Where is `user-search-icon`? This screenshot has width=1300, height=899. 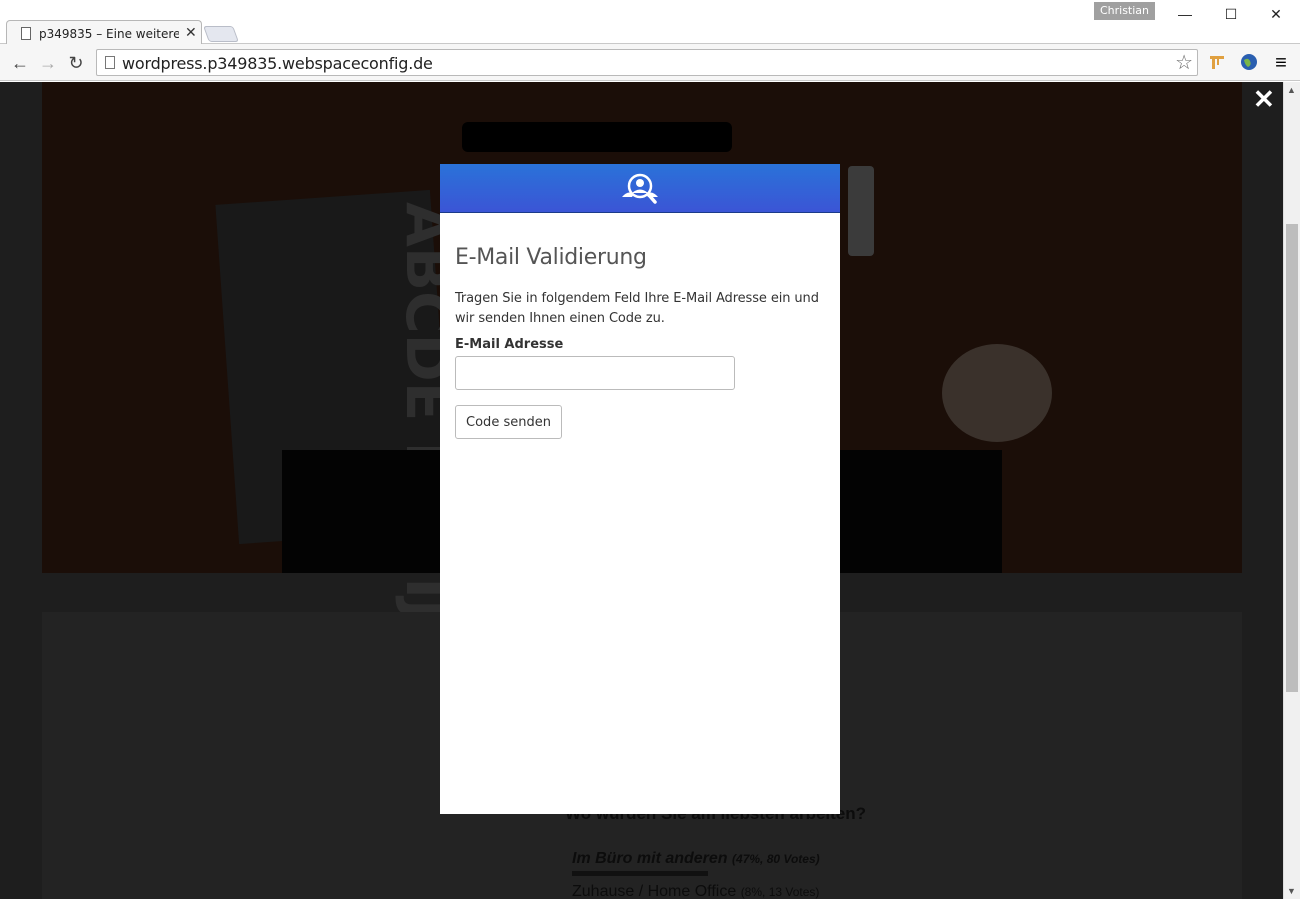 user-search-icon is located at coordinates (640, 188).